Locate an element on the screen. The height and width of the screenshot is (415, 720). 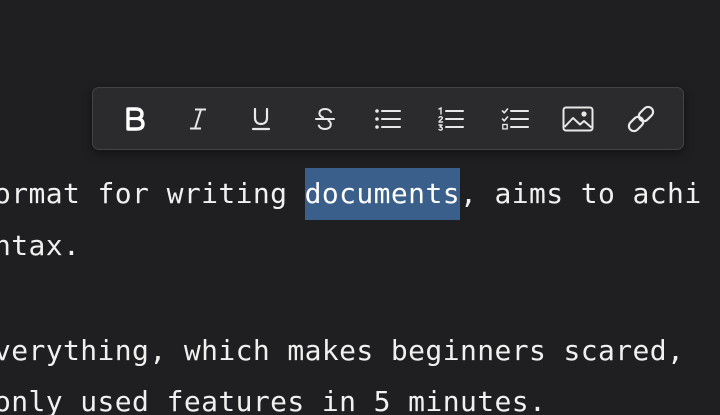
strikethrough-button is located at coordinates (325, 119).